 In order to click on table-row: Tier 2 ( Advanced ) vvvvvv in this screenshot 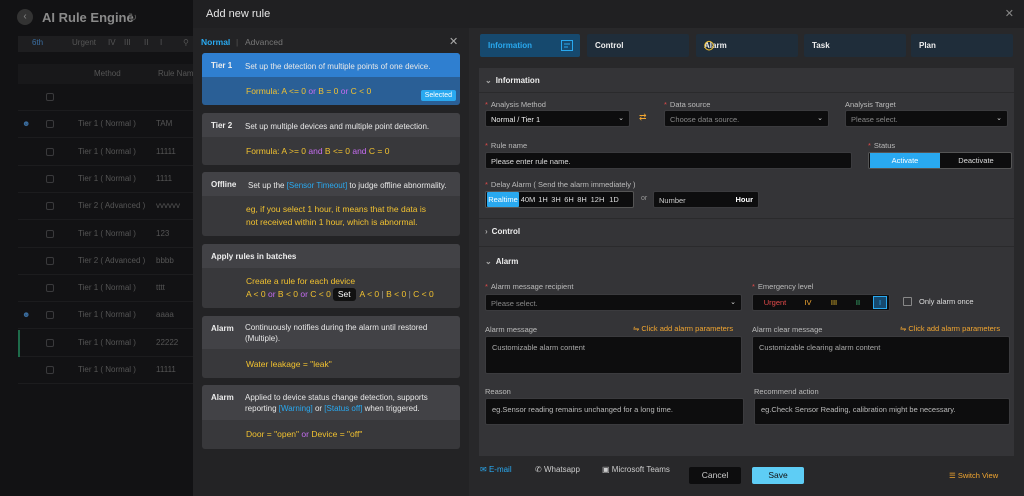, I will do `click(108, 207)`.